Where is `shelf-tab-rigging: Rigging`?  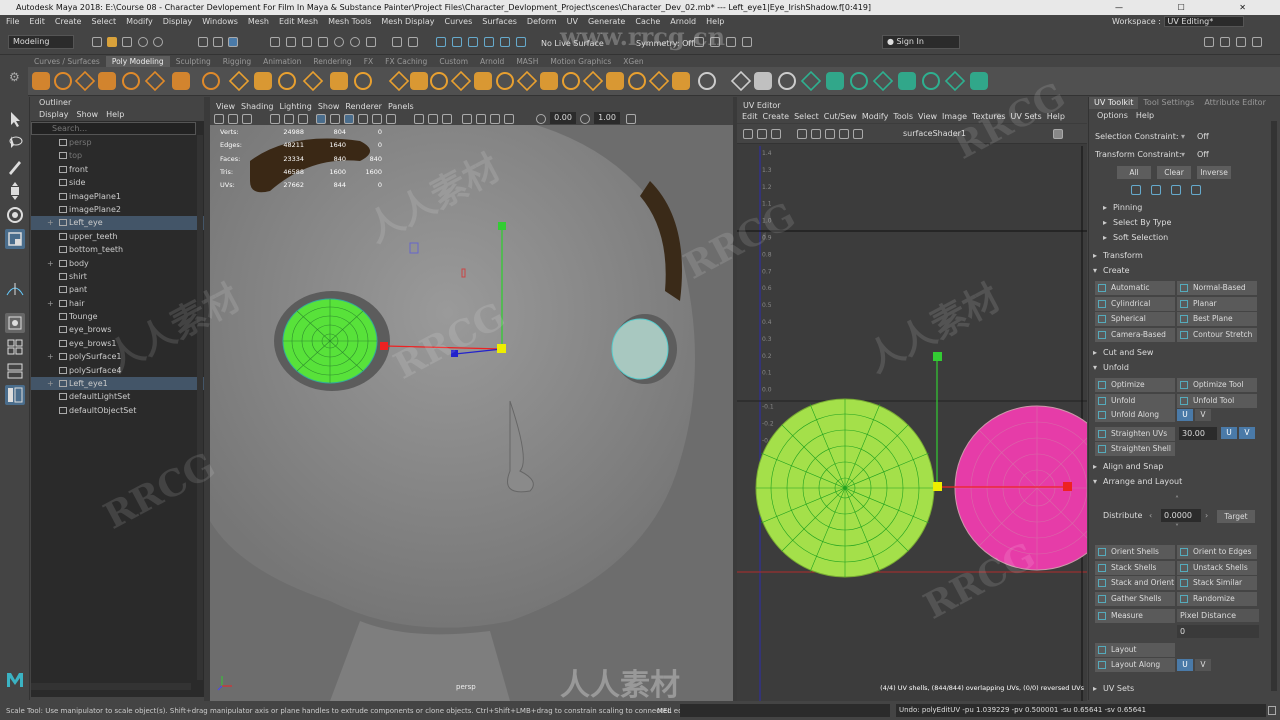
shelf-tab-rigging: Rigging is located at coordinates (237, 61).